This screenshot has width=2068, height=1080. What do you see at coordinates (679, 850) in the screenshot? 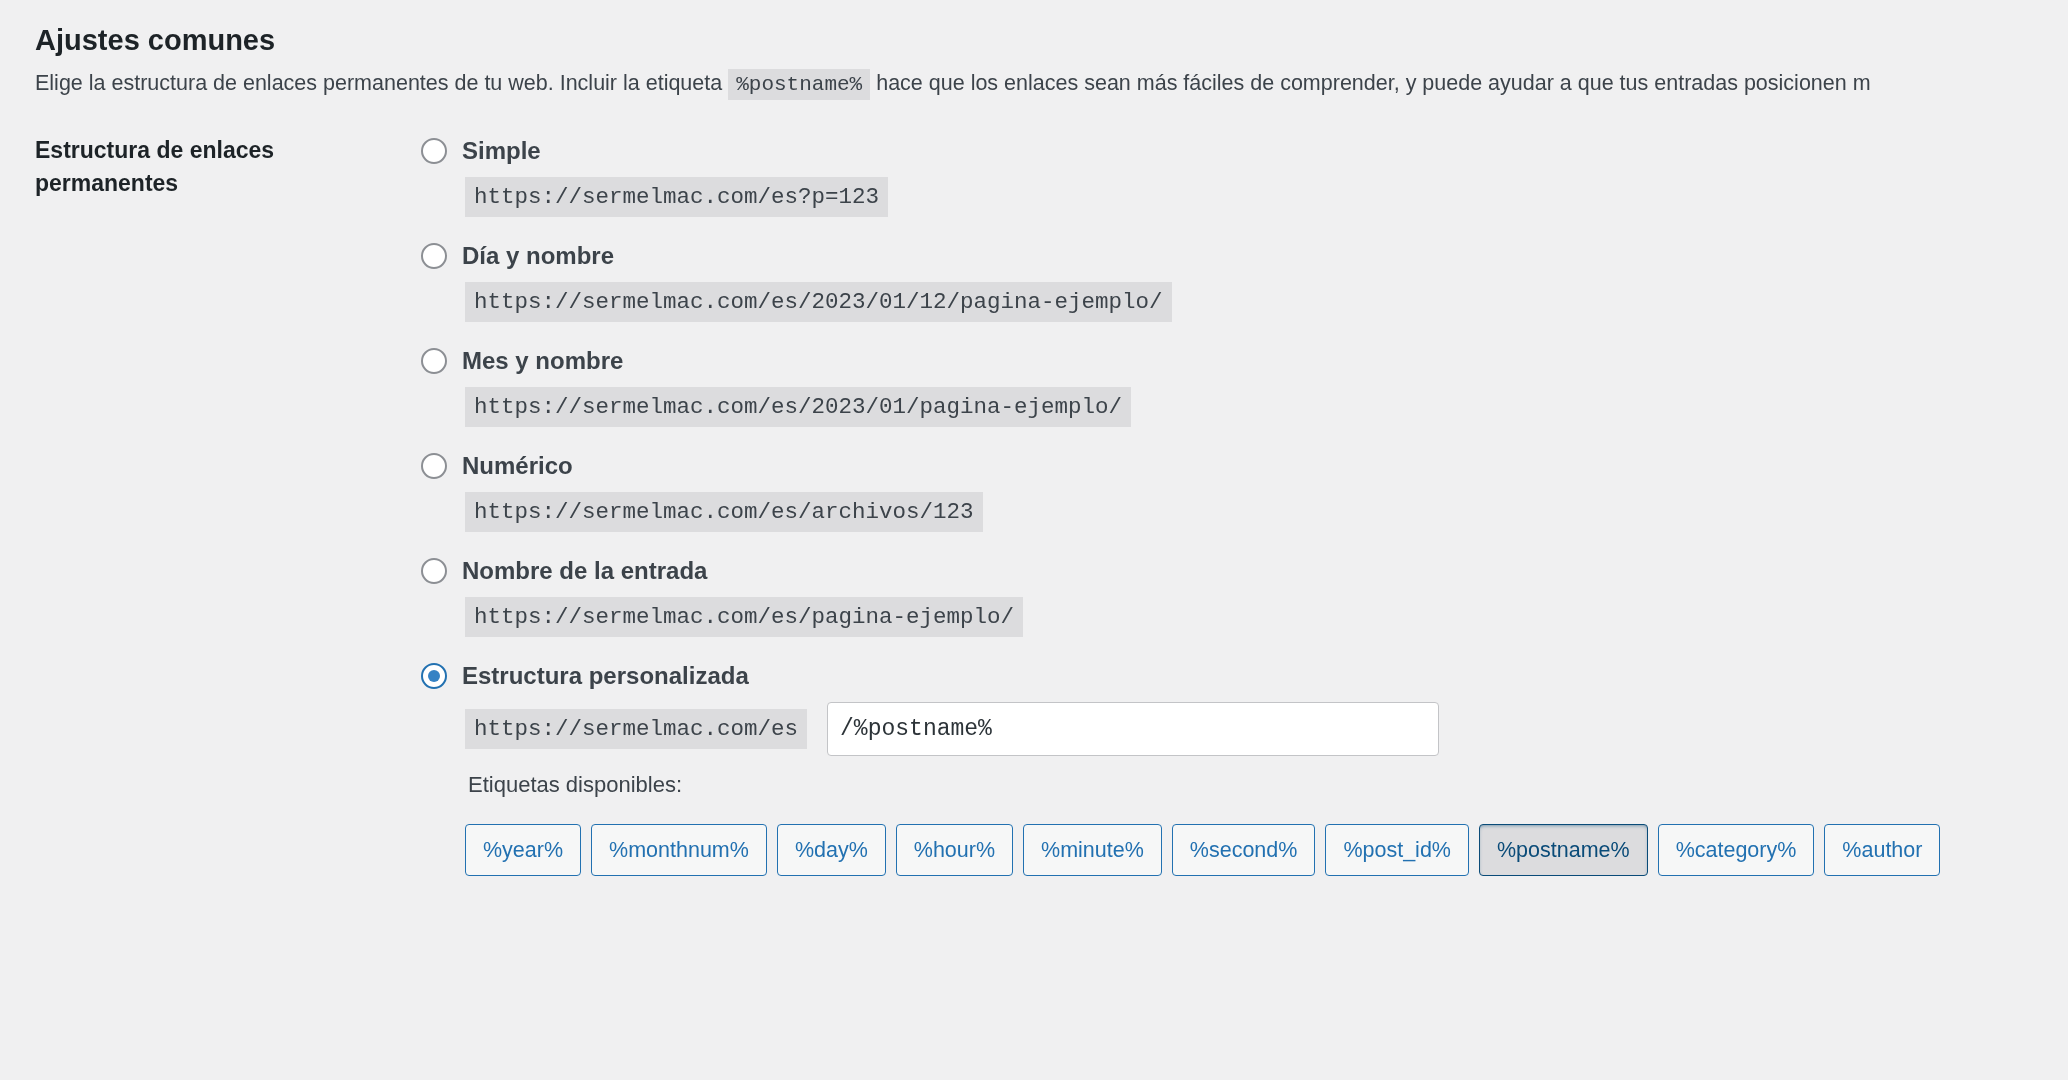
I see `tag-button: %monthnum%` at bounding box center [679, 850].